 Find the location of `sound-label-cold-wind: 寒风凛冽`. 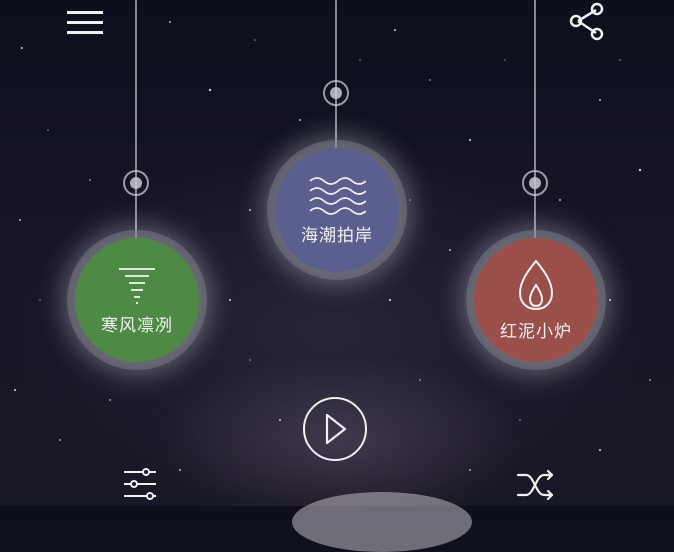

sound-label-cold-wind: 寒风凛冽 is located at coordinates (137, 325).